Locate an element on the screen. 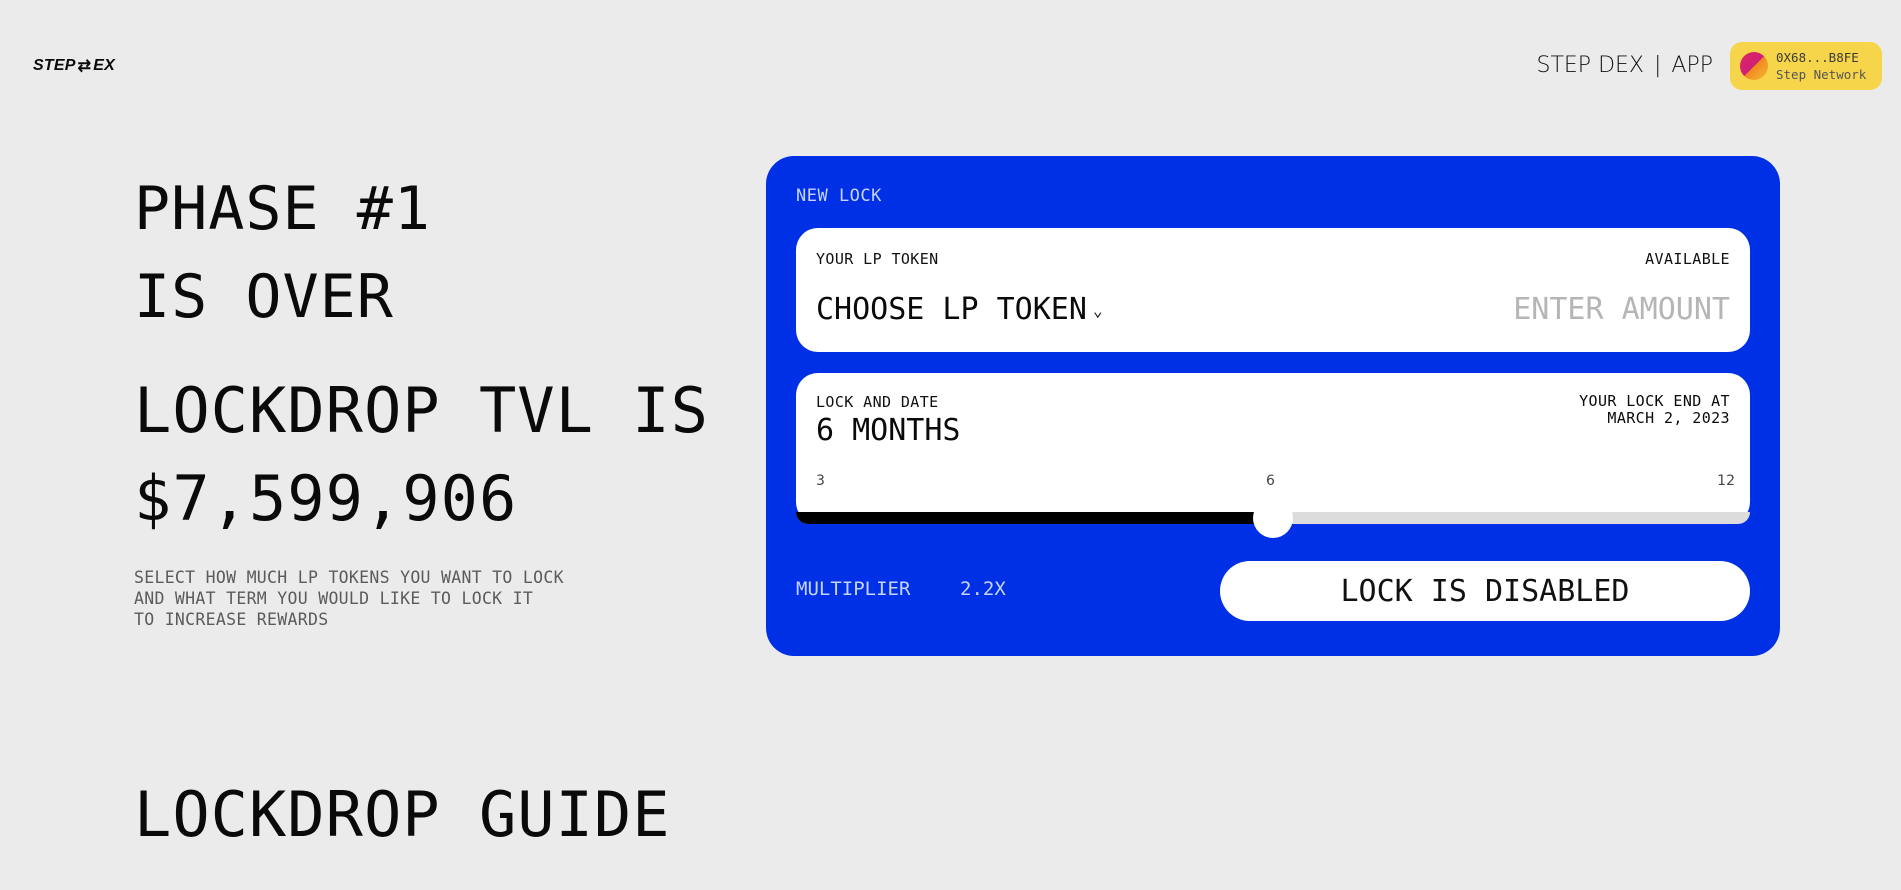 This screenshot has width=1901, height=890. lock-end-info: YOUR LOCK END AT MARCH 2, 2023 is located at coordinates (1654, 410).